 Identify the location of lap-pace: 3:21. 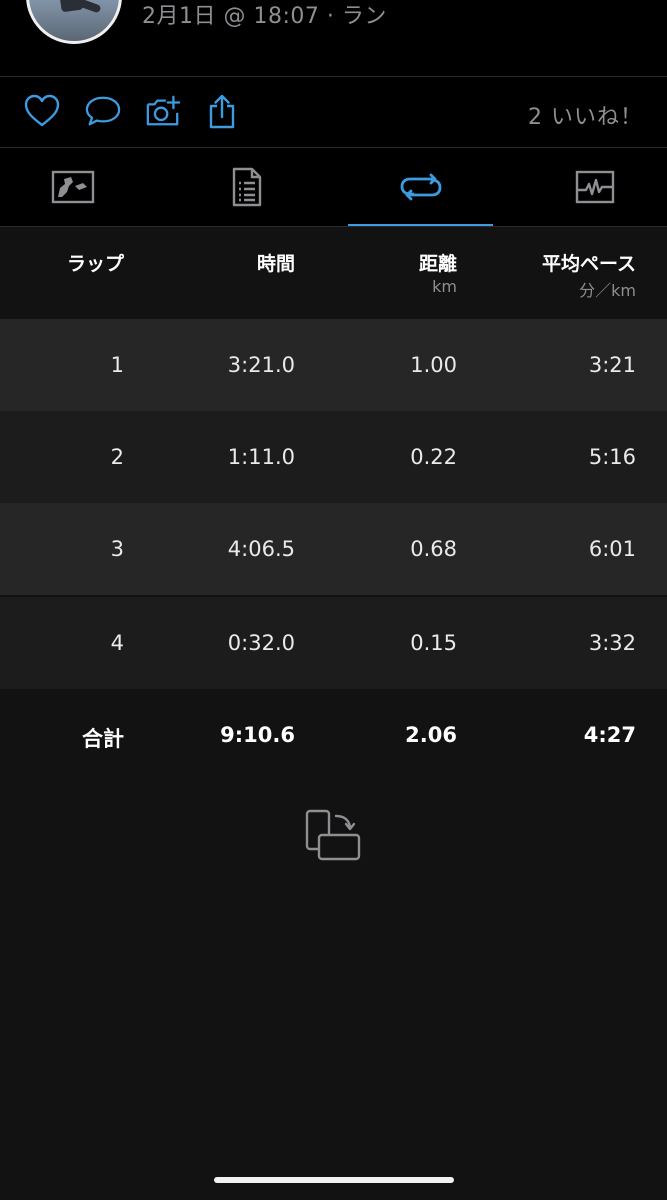
(612, 365).